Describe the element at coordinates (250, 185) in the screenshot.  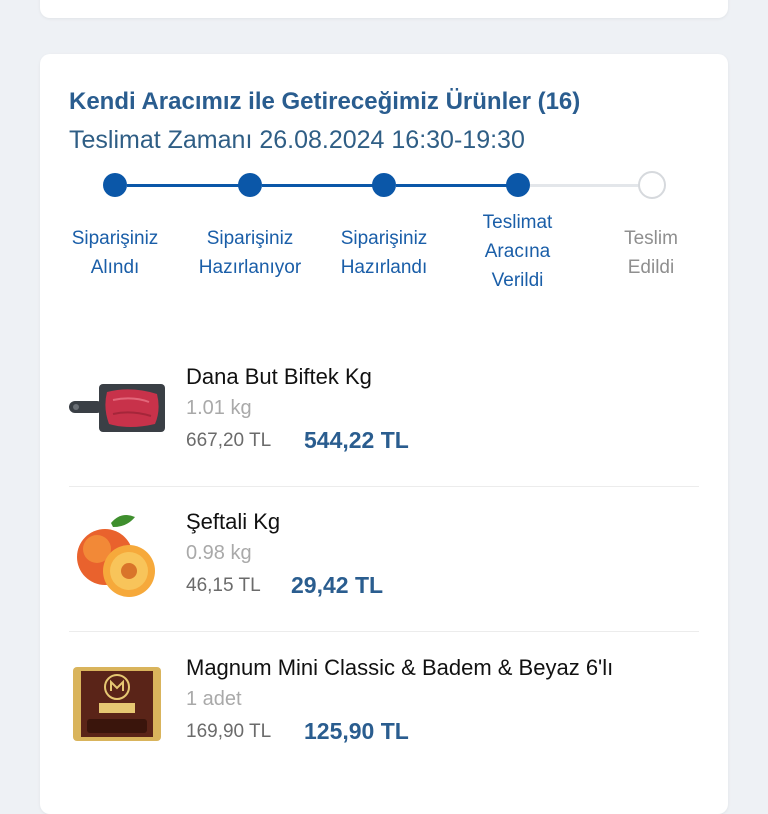
I see `step-dot-preparing` at that location.